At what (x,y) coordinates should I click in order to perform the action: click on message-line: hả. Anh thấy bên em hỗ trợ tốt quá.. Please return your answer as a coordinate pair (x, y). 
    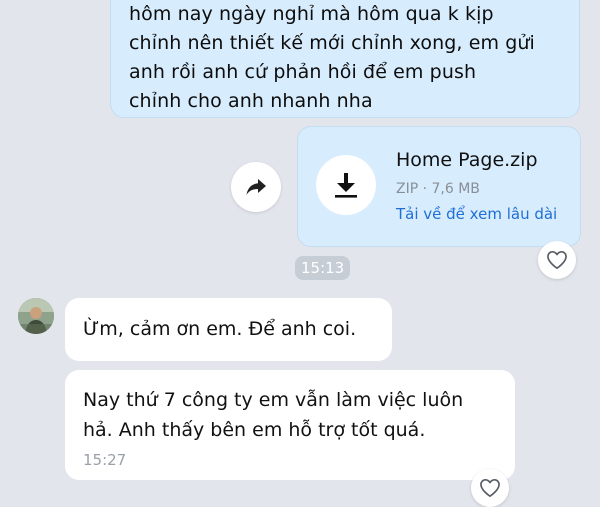
    Looking at the image, I should click on (254, 430).